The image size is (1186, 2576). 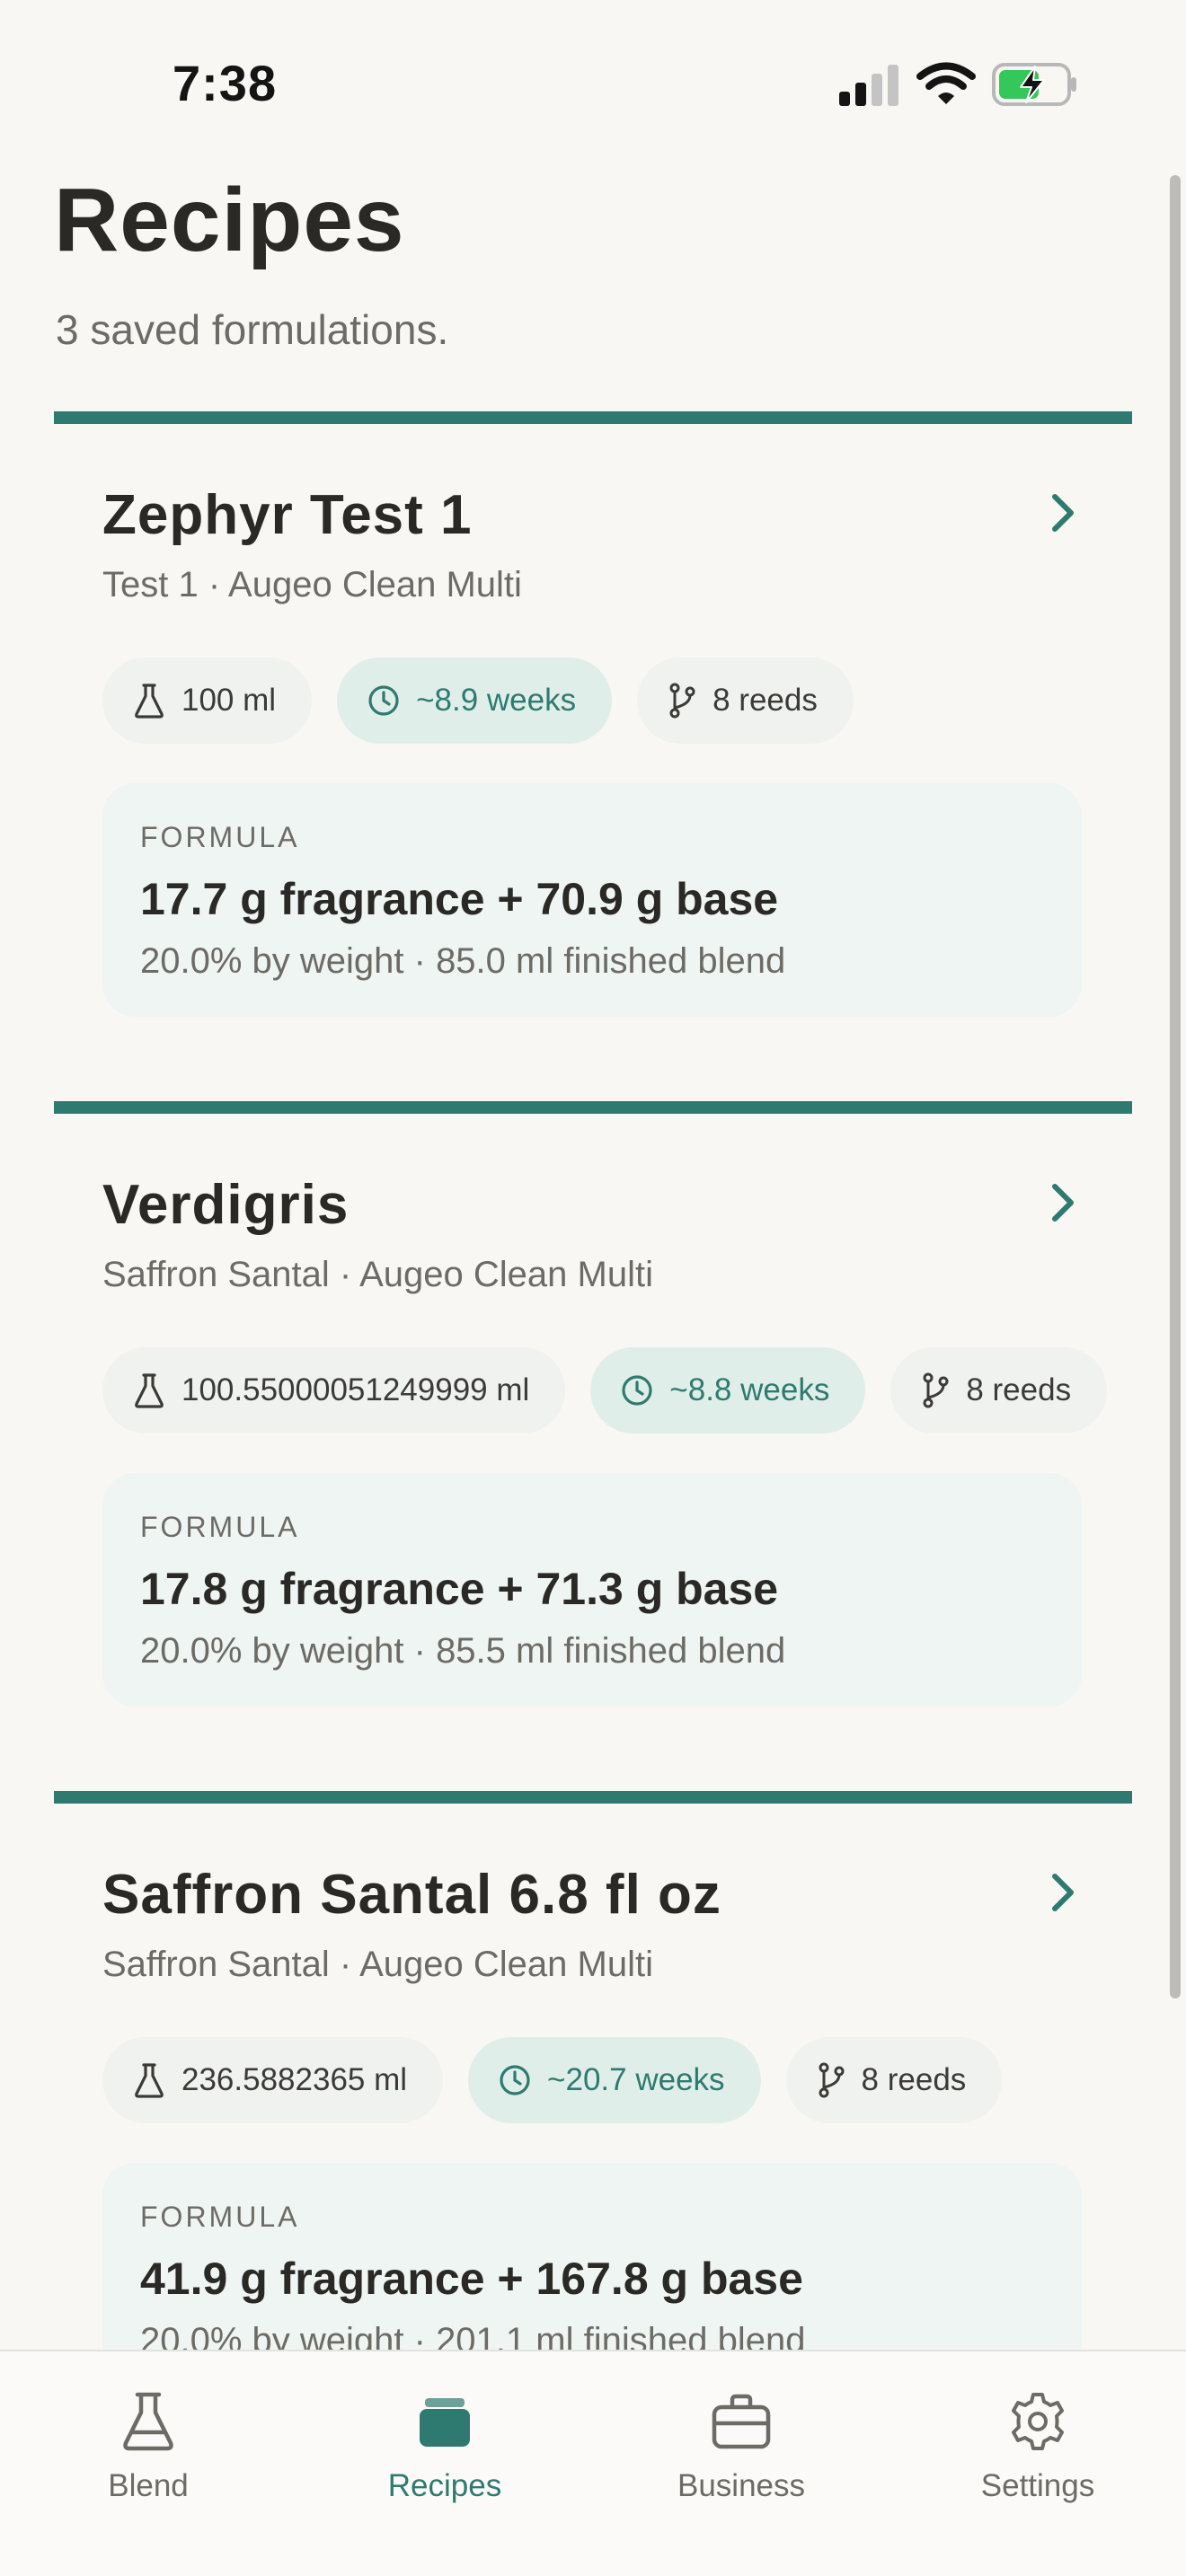 I want to click on volume-value: 100 ml, so click(x=229, y=700).